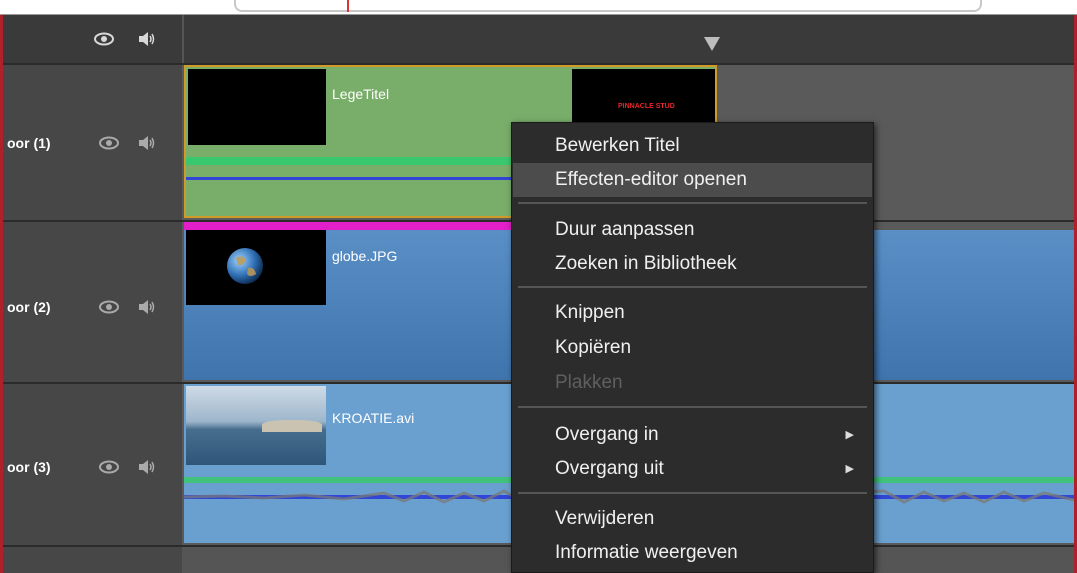 The width and height of the screenshot is (1077, 573). Describe the element at coordinates (92, 141) in the screenshot. I see `track-header-1: oor (1)` at that location.